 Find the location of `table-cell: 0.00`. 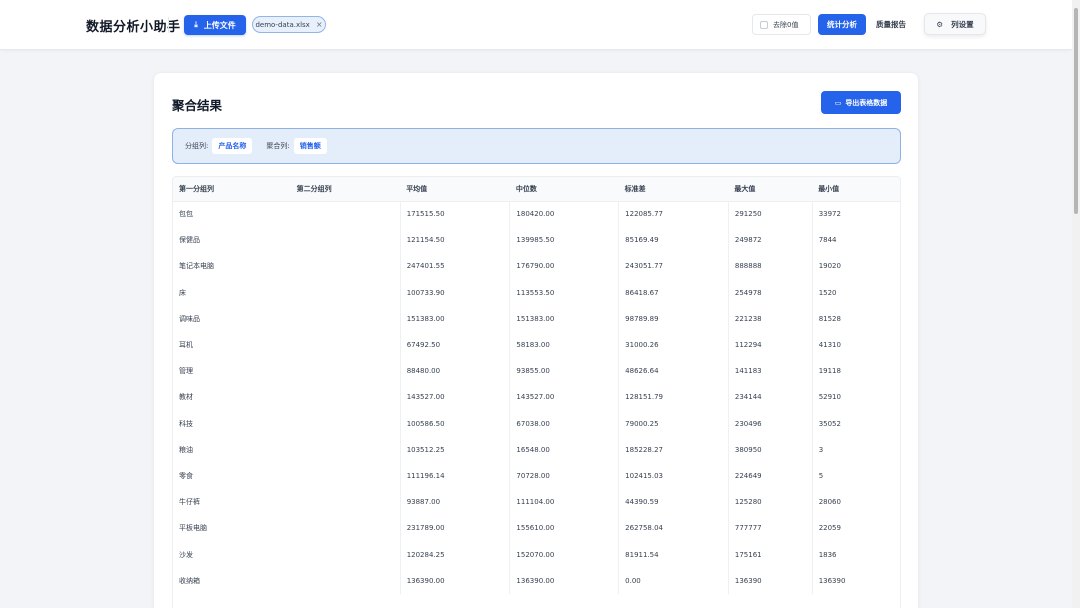

table-cell: 0.00 is located at coordinates (673, 580).